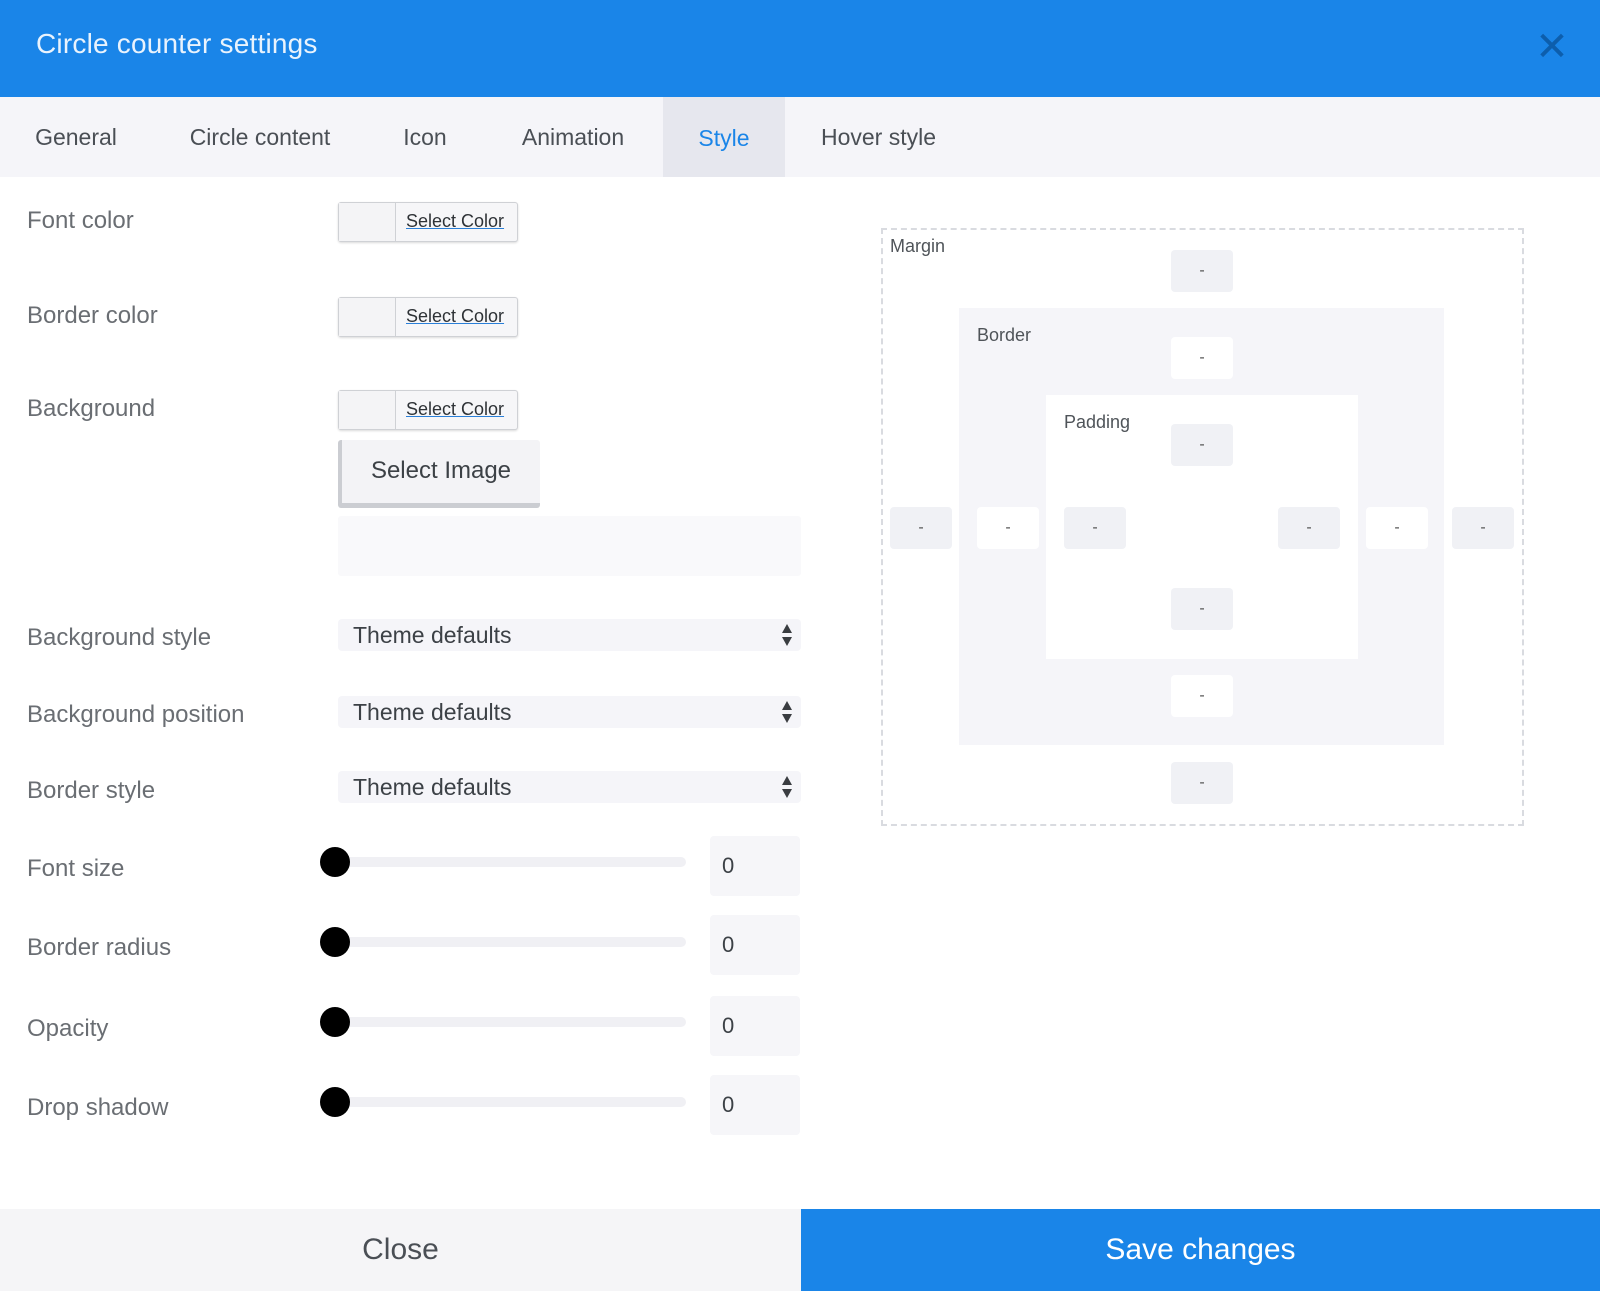 The height and width of the screenshot is (1291, 1600). Describe the element at coordinates (91, 408) in the screenshot. I see `background-label: Background` at that location.